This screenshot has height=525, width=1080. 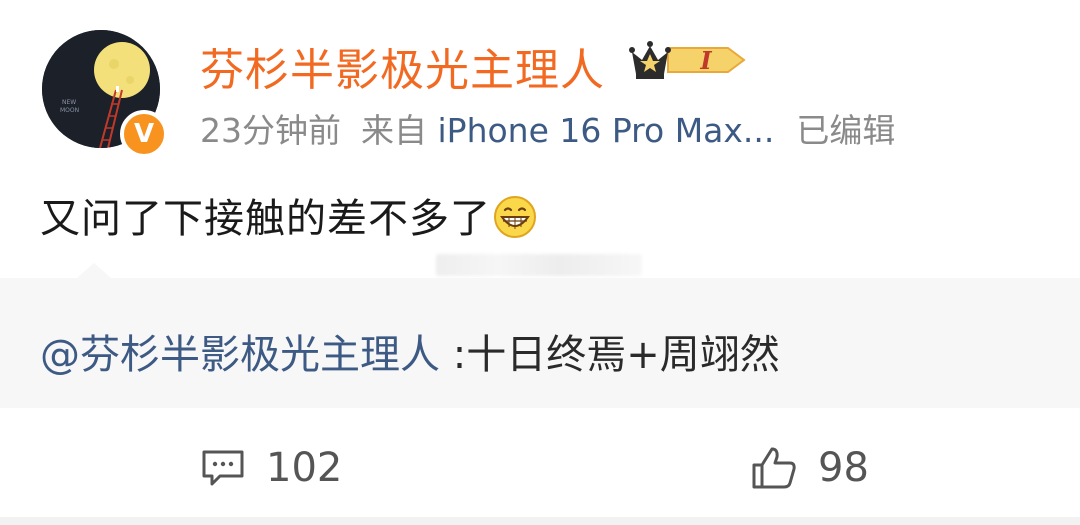 What do you see at coordinates (94, 271) in the screenshot?
I see `repost-pointer` at bounding box center [94, 271].